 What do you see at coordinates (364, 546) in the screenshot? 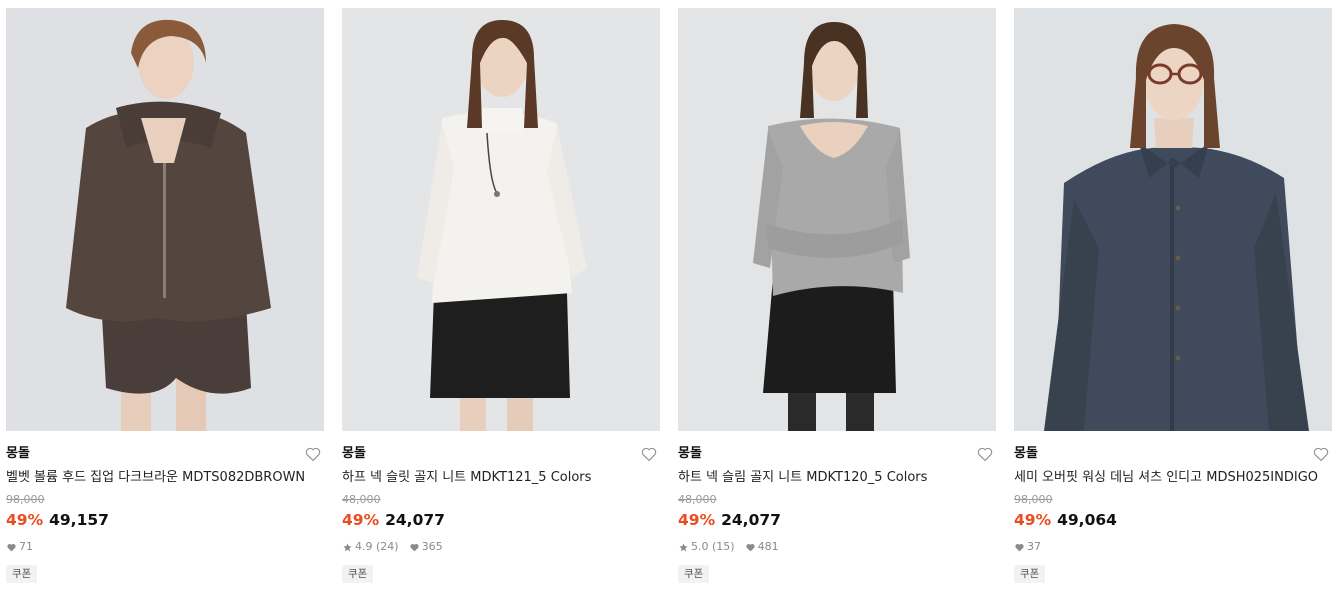
I see `rating-value: 4.9` at bounding box center [364, 546].